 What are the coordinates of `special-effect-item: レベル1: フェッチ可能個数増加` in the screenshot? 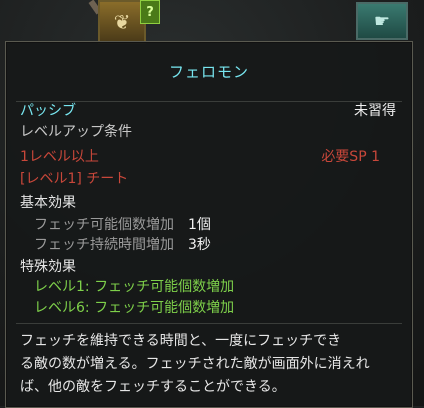 It's located at (134, 287).